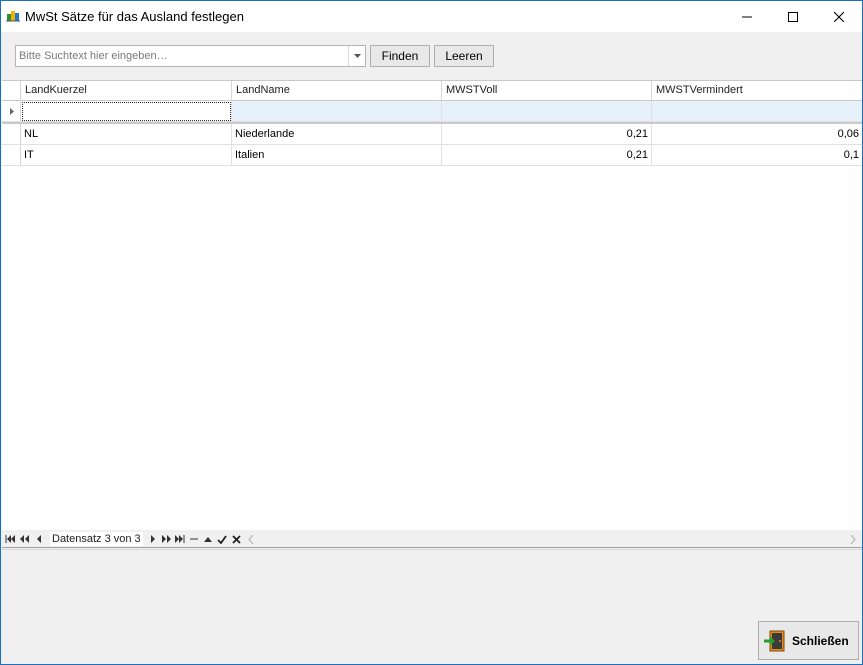 Image resolution: width=863 pixels, height=665 pixels. I want to click on nav-edit-button, so click(208, 539).